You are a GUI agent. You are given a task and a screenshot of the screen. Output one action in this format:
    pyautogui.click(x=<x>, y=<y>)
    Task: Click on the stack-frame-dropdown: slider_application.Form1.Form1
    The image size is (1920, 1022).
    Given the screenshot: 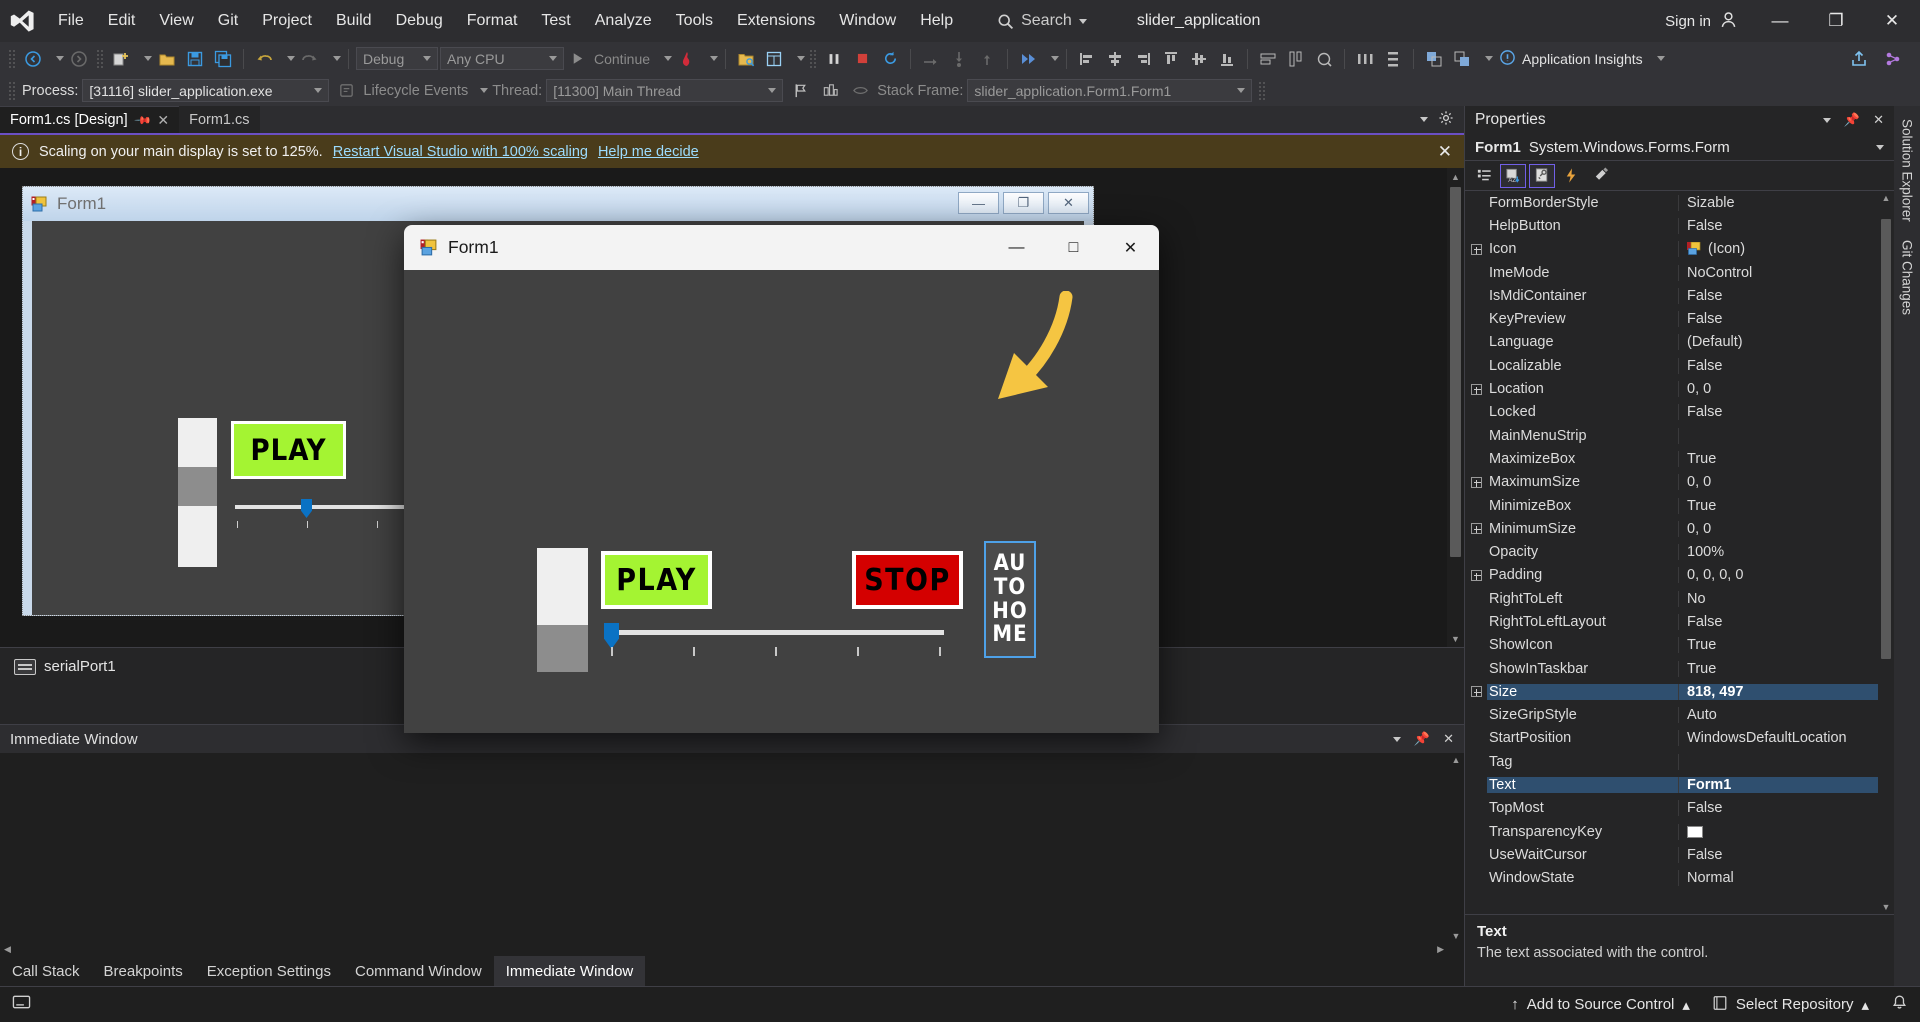 What is the action you would take?
    pyautogui.click(x=1110, y=90)
    